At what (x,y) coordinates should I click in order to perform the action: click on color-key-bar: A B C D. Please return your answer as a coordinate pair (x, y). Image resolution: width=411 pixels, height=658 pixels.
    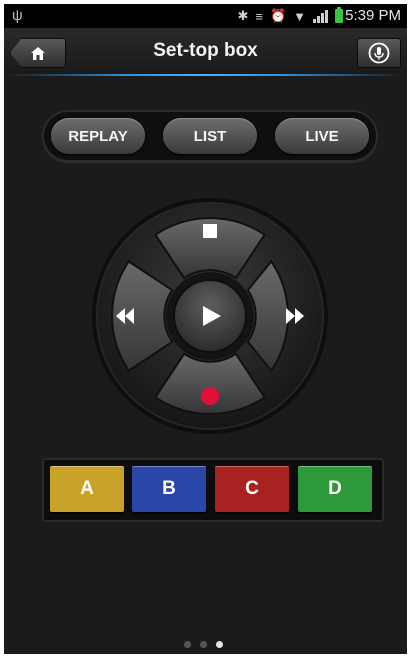
    Looking at the image, I should click on (213, 490).